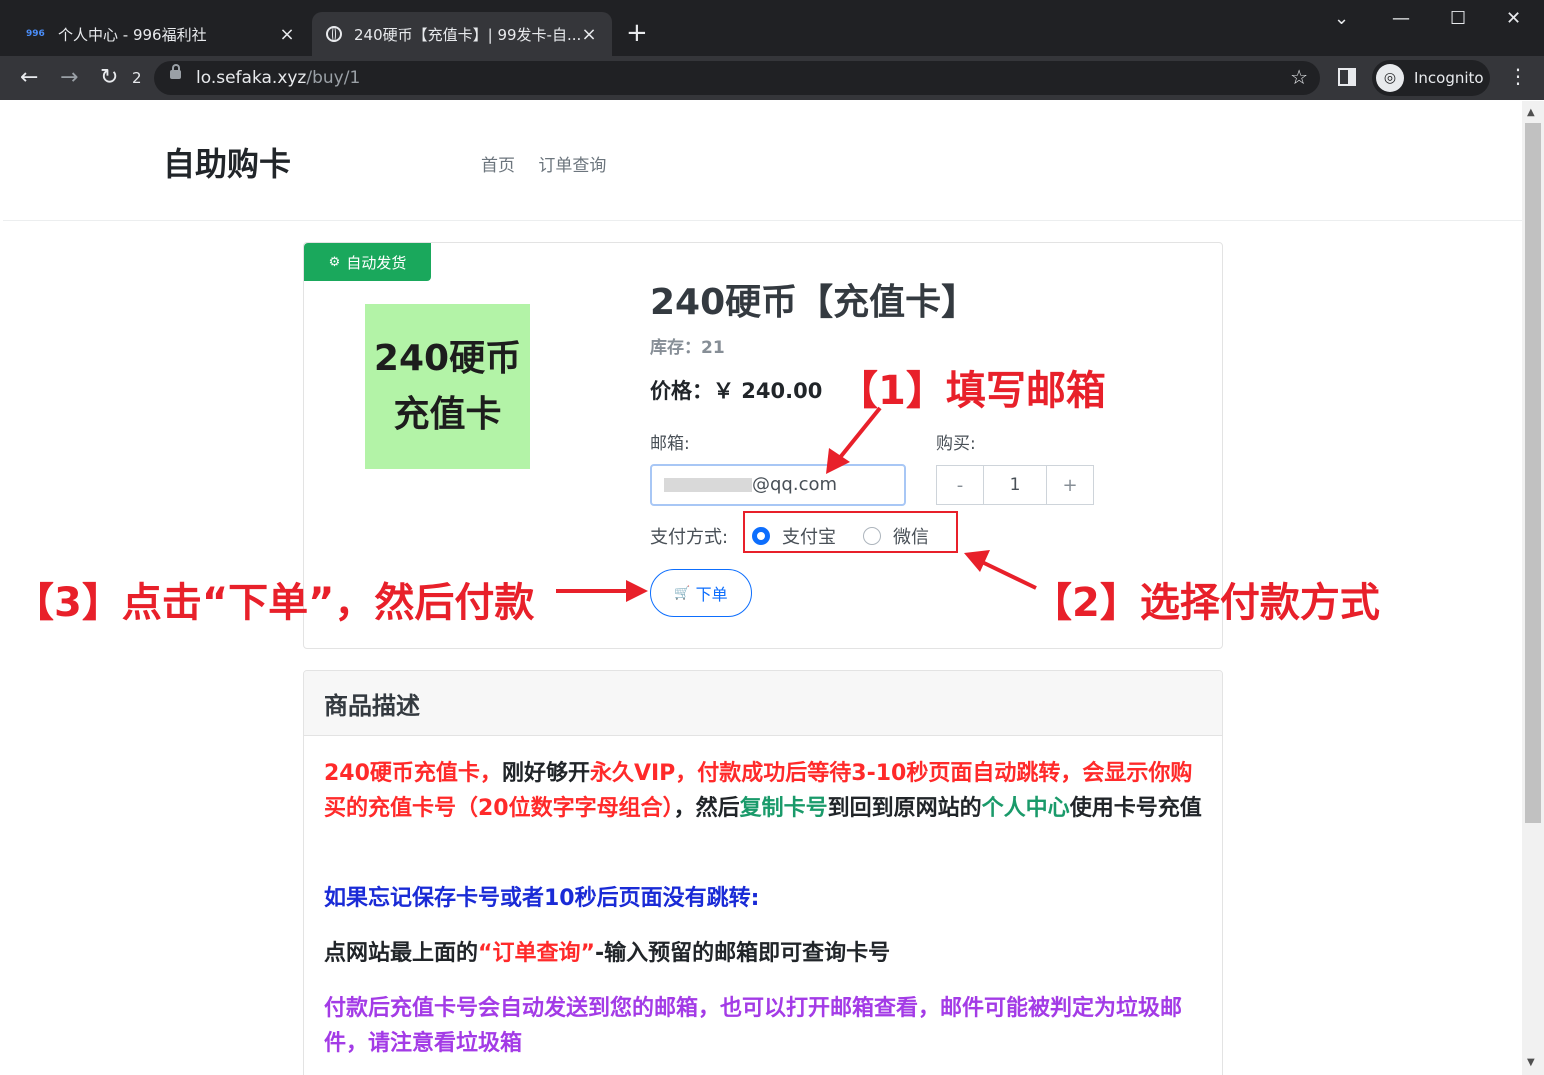 Image resolution: width=1544 pixels, height=1075 pixels. I want to click on annotation-arrows, so click(796, 504).